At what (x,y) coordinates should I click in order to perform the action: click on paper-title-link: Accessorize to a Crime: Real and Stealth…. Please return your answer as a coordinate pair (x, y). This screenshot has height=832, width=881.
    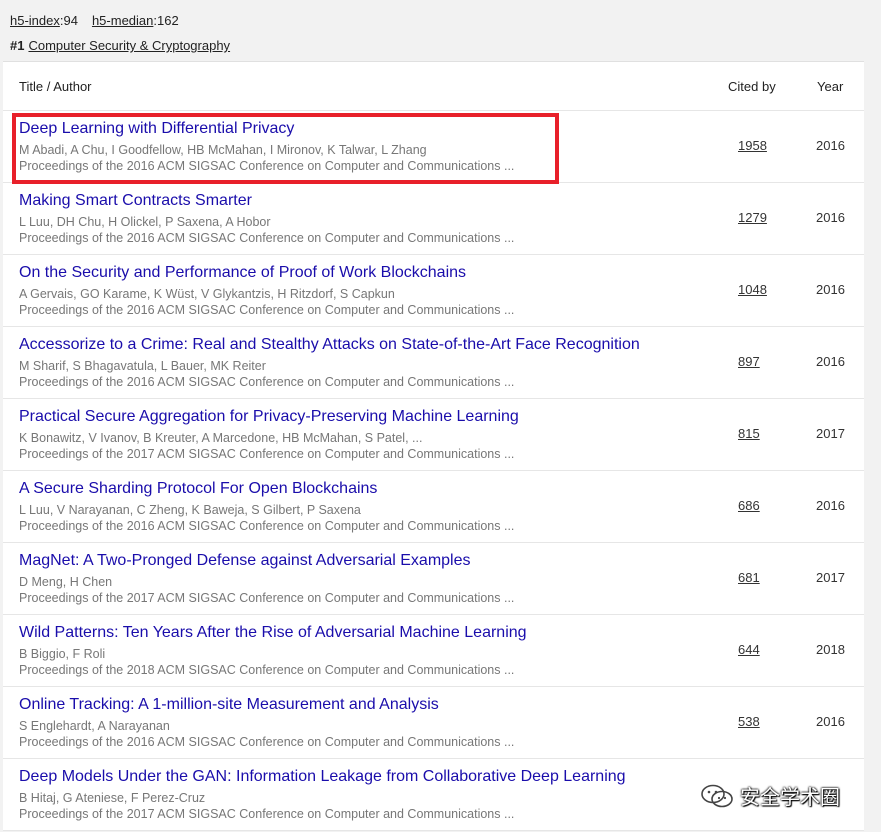
    Looking at the image, I should click on (329, 345).